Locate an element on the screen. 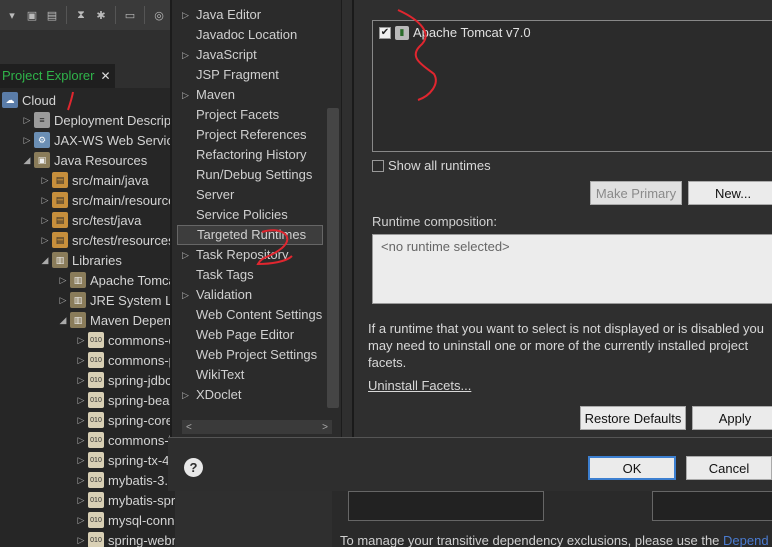 The image size is (772, 547). tree-item: ▷ ▤ src/main/resources is located at coordinates (106, 200).